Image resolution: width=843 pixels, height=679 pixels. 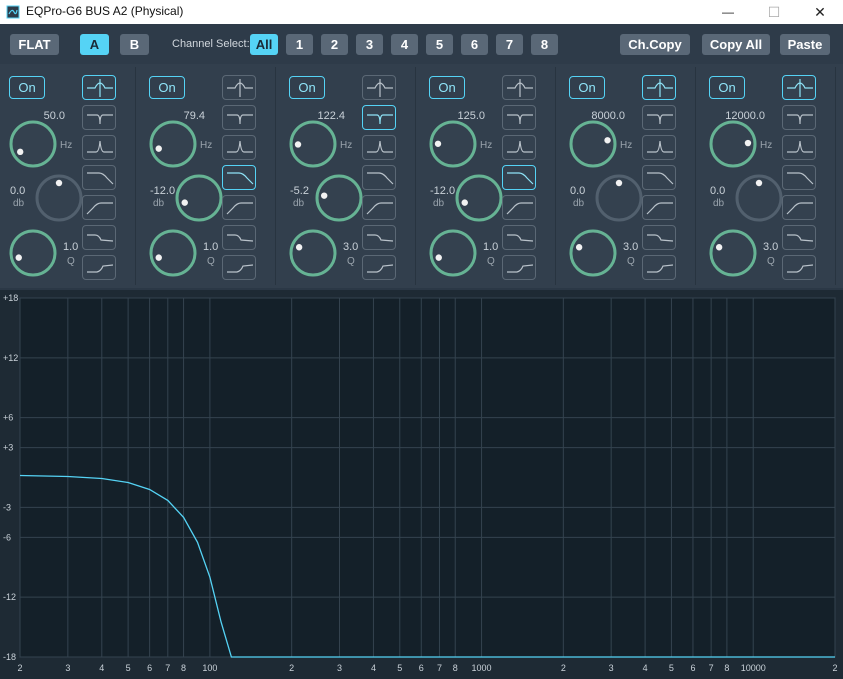 What do you see at coordinates (27, 87) in the screenshot?
I see `band-1-on-button: On` at bounding box center [27, 87].